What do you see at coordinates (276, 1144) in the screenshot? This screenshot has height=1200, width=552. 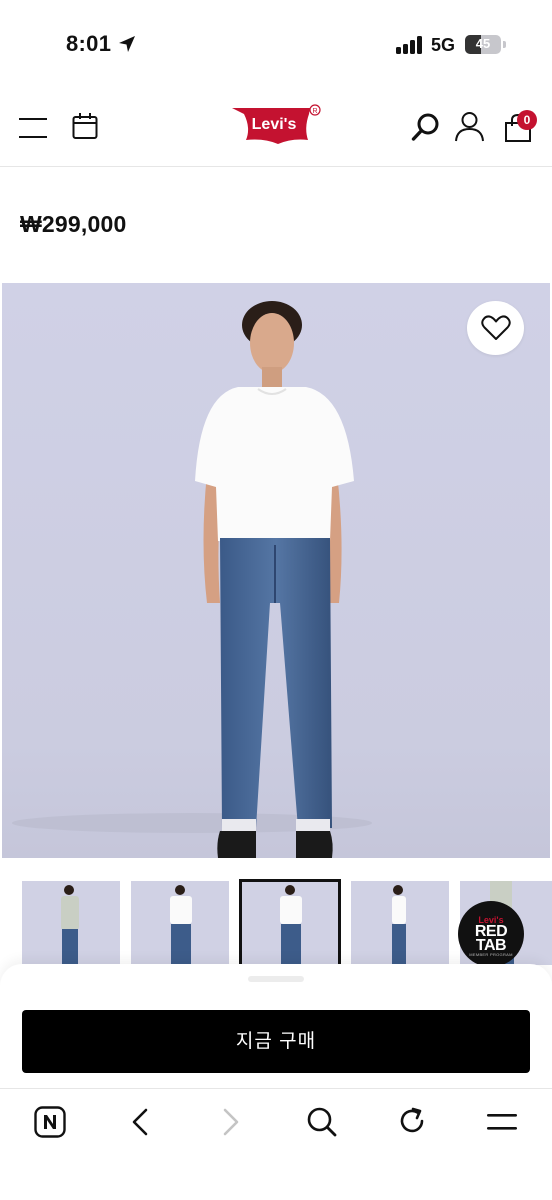 I see `browser-toolbar` at bounding box center [276, 1144].